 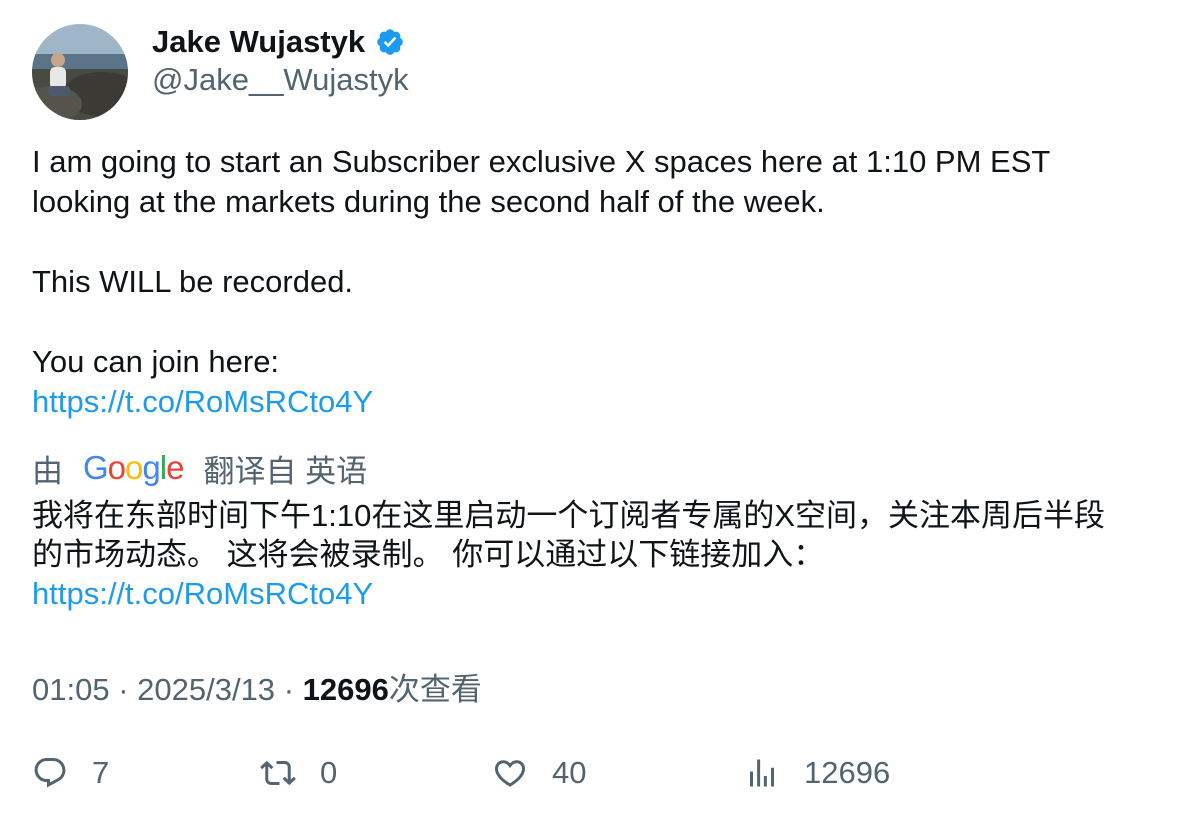 What do you see at coordinates (329, 772) in the screenshot?
I see `repost-count: 0` at bounding box center [329, 772].